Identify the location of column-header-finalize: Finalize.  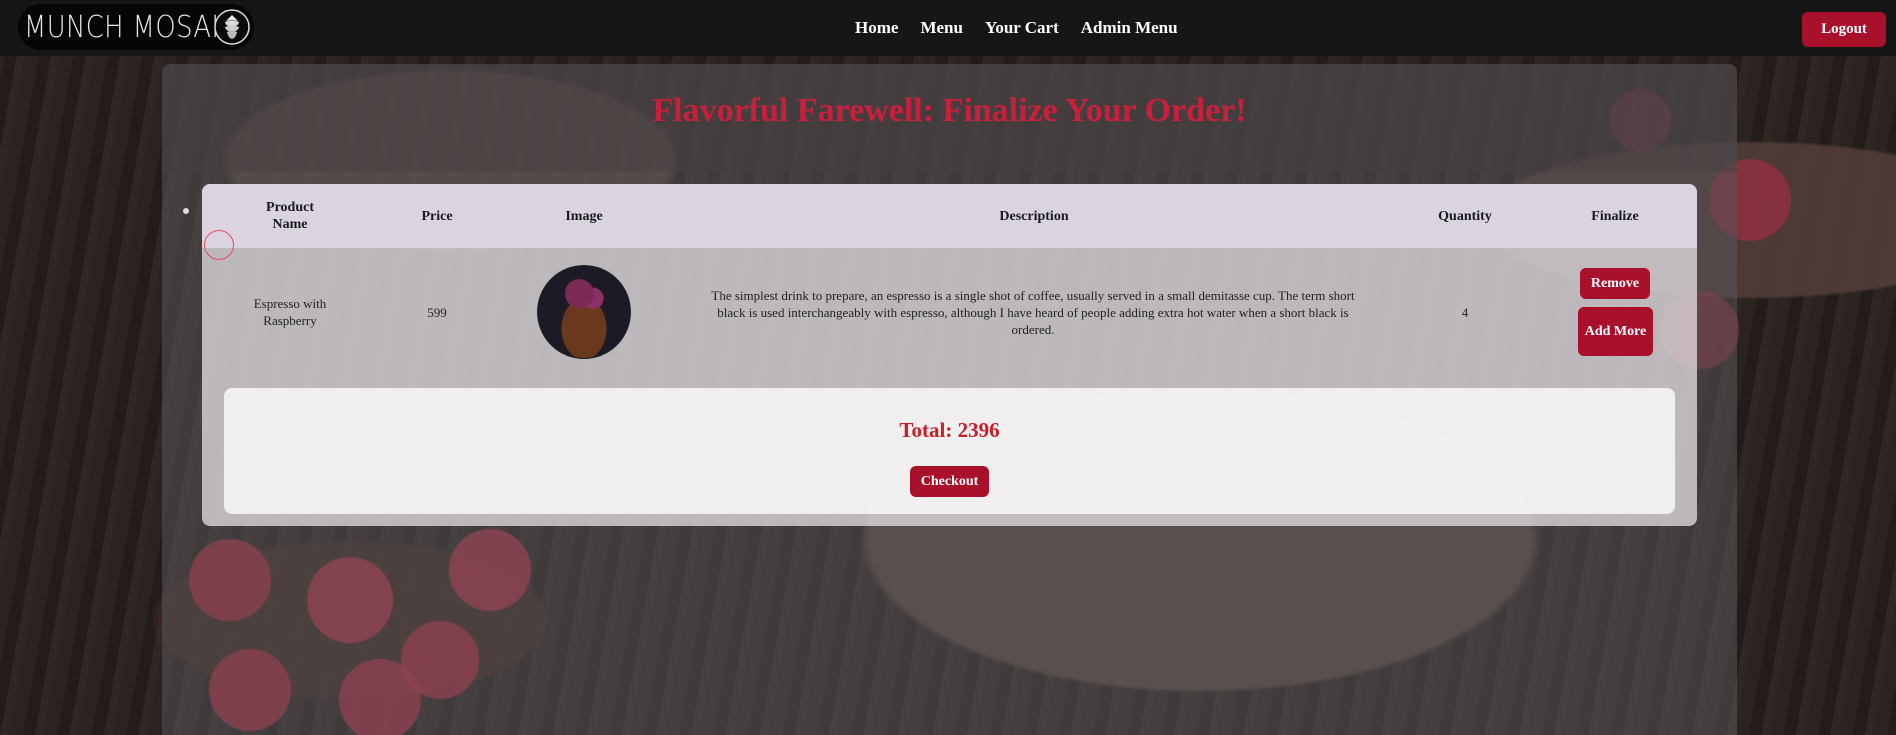
(1615, 216).